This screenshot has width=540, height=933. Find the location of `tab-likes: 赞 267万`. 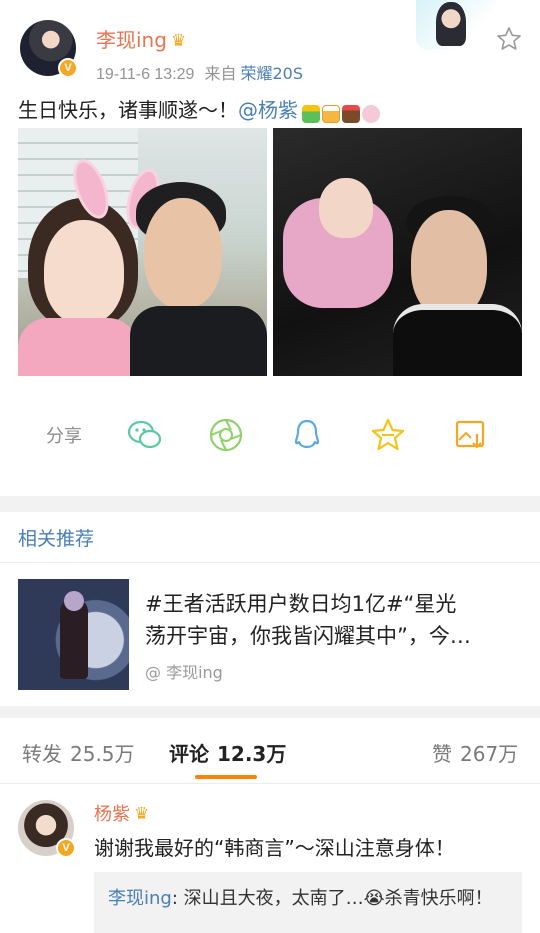

tab-likes: 赞 267万 is located at coordinates (475, 752).